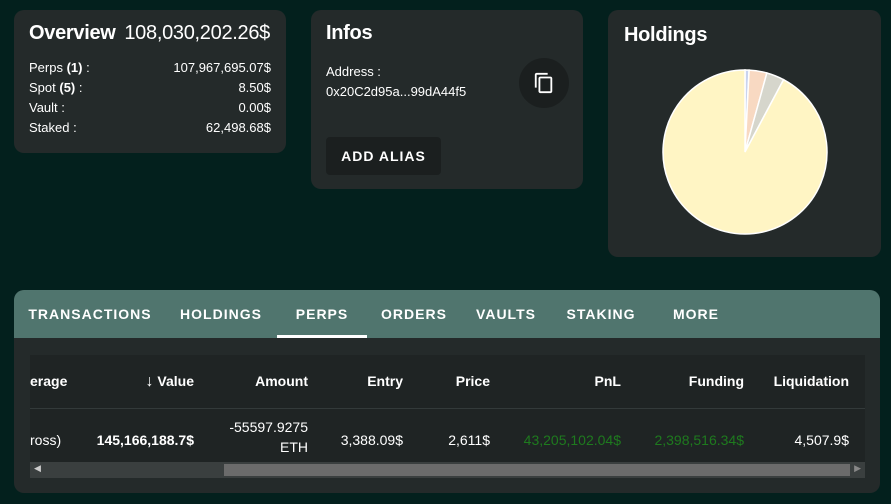  Describe the element at coordinates (696, 314) in the screenshot. I see `tab-more: MORE` at that location.